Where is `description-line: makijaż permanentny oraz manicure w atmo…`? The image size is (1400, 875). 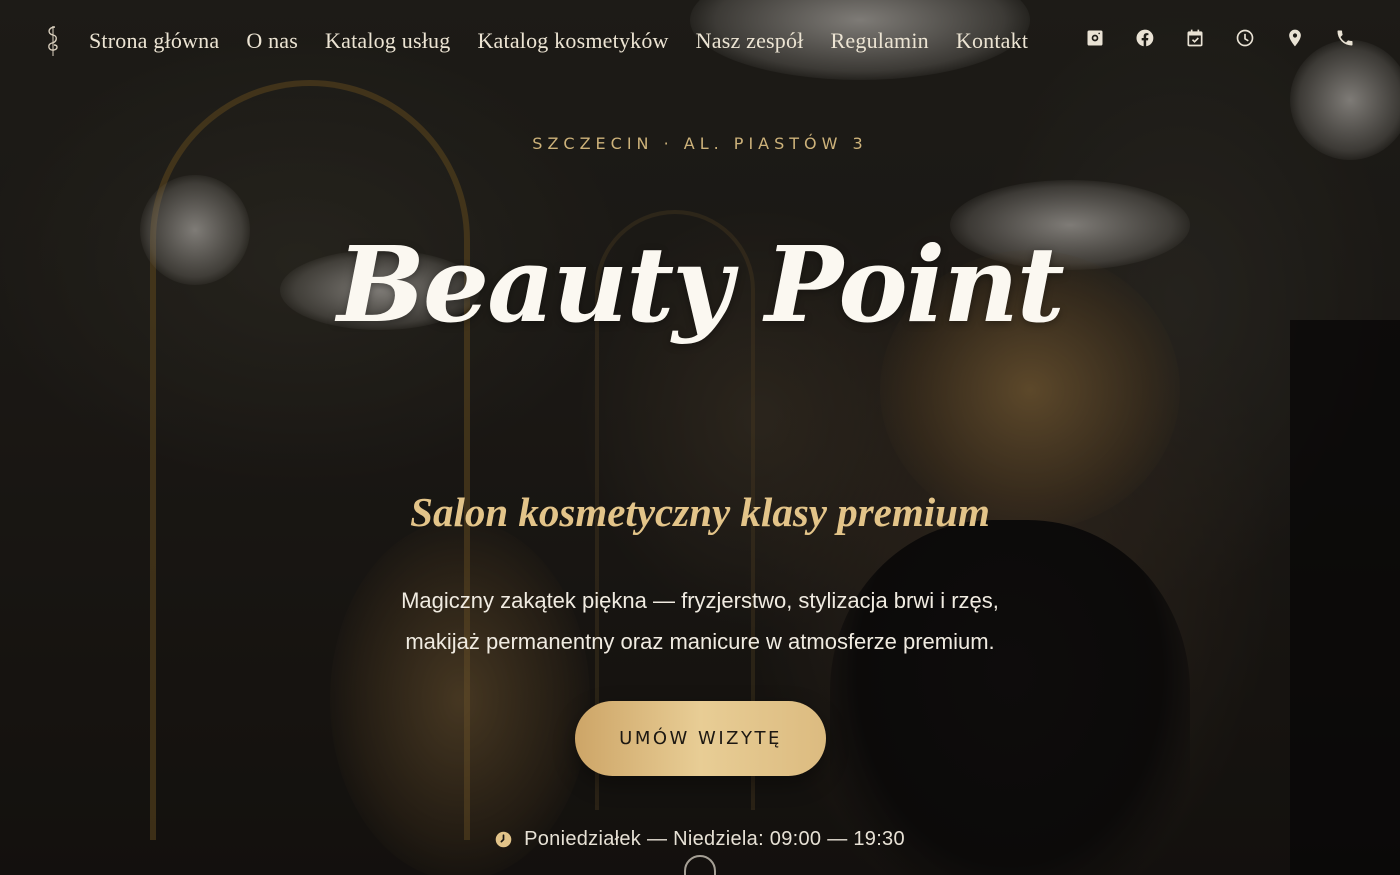 description-line: makijaż permanentny oraz manicure w atmo… is located at coordinates (700, 641).